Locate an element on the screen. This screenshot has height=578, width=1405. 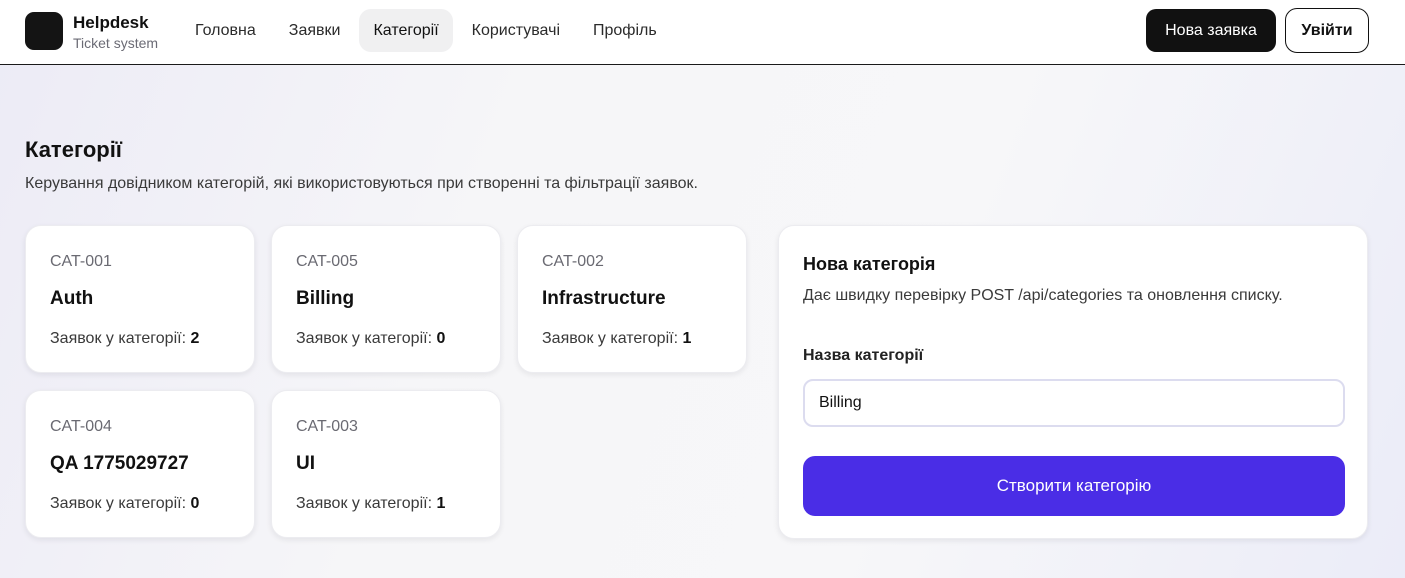
category-card: CAT-005 Billing Заявок у категорії: 0 is located at coordinates (386, 299).